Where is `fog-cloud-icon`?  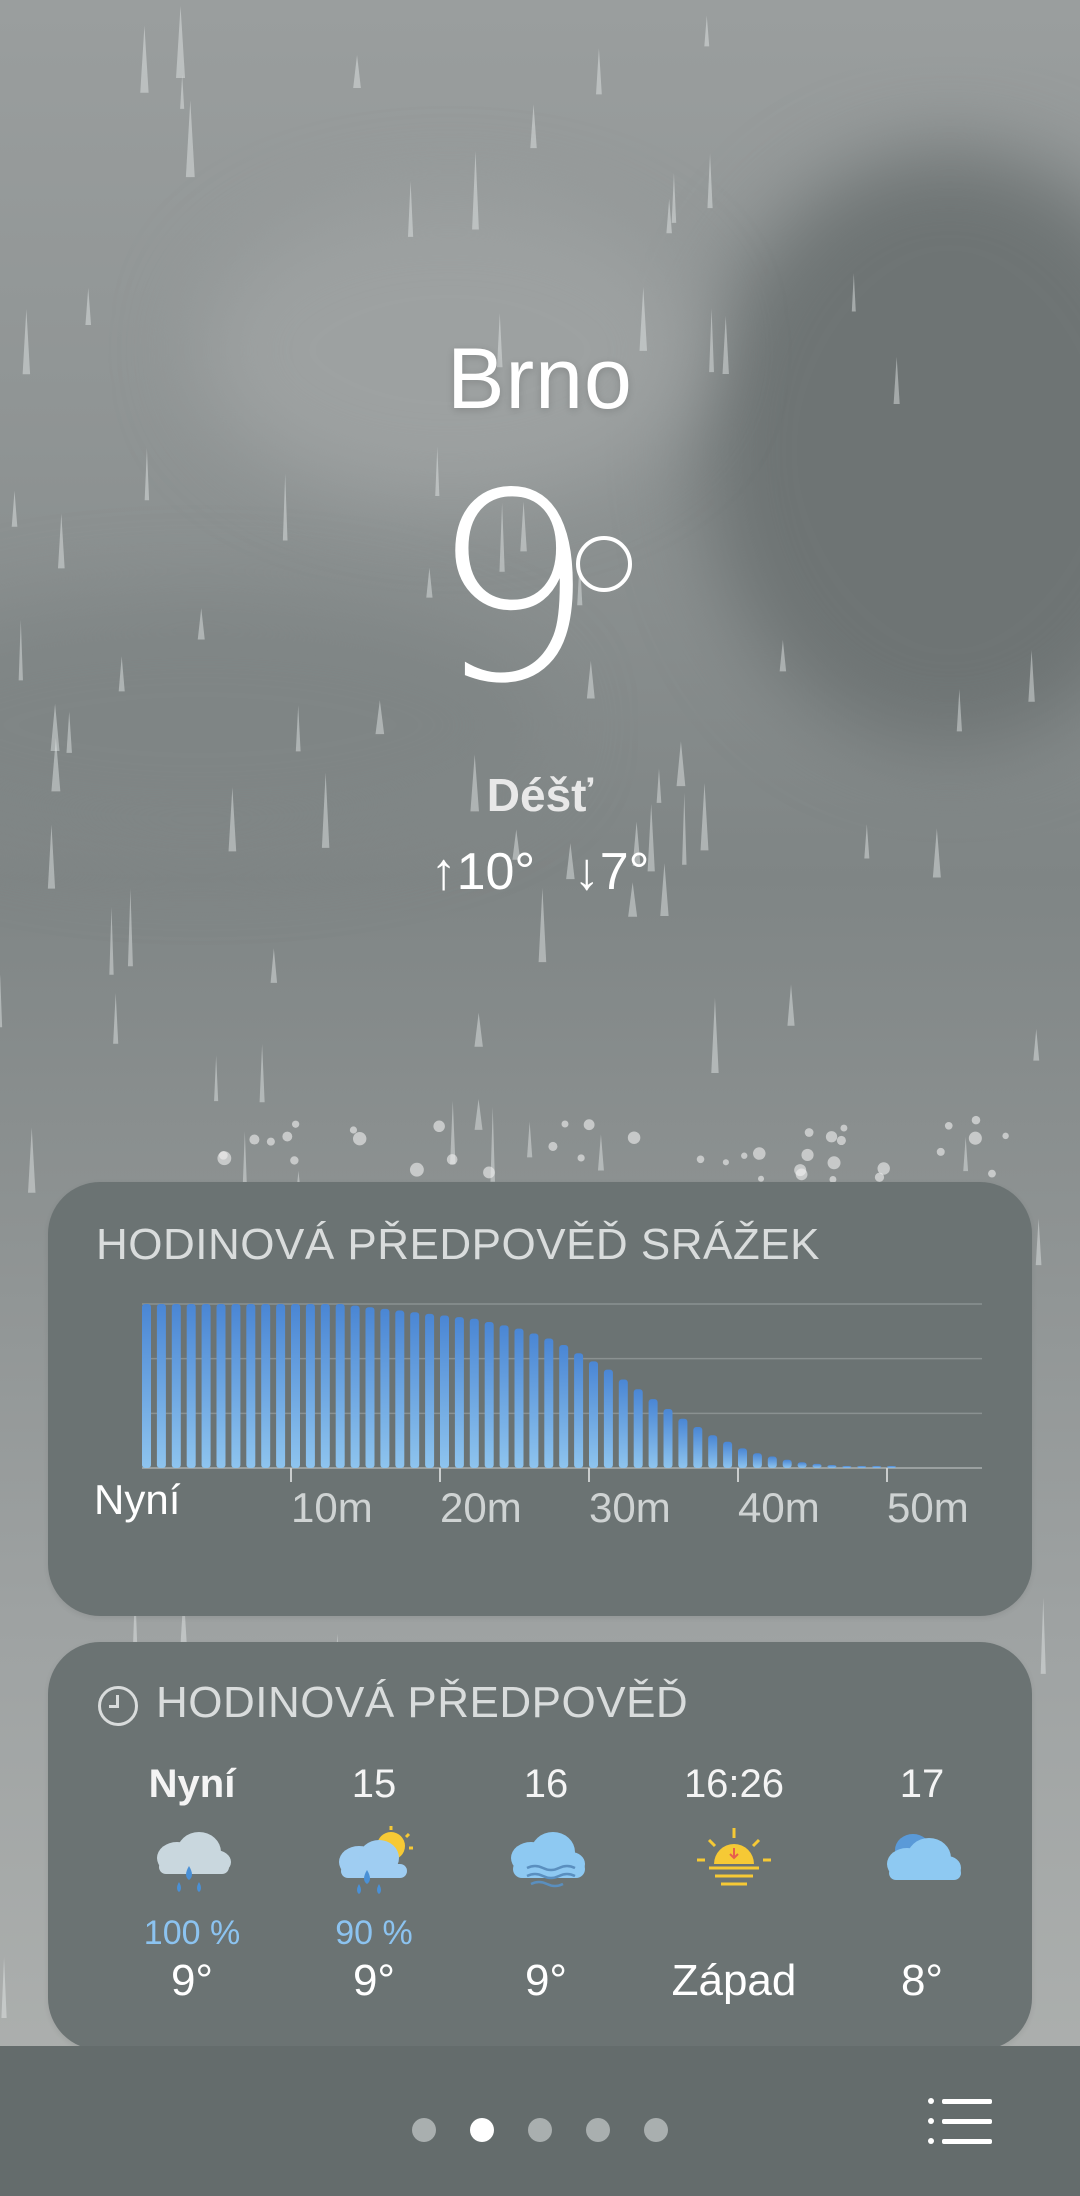
fog-cloud-icon is located at coordinates (546, 1870).